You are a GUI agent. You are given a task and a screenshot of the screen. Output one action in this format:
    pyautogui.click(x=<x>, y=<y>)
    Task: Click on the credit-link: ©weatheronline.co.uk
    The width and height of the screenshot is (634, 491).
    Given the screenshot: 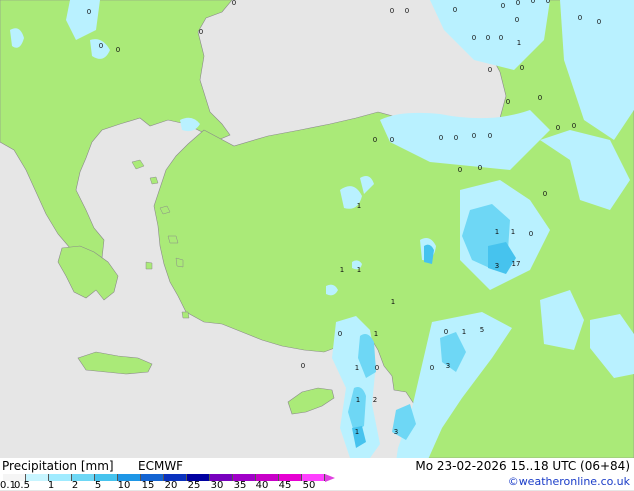 What is the action you would take?
    pyautogui.click(x=569, y=481)
    